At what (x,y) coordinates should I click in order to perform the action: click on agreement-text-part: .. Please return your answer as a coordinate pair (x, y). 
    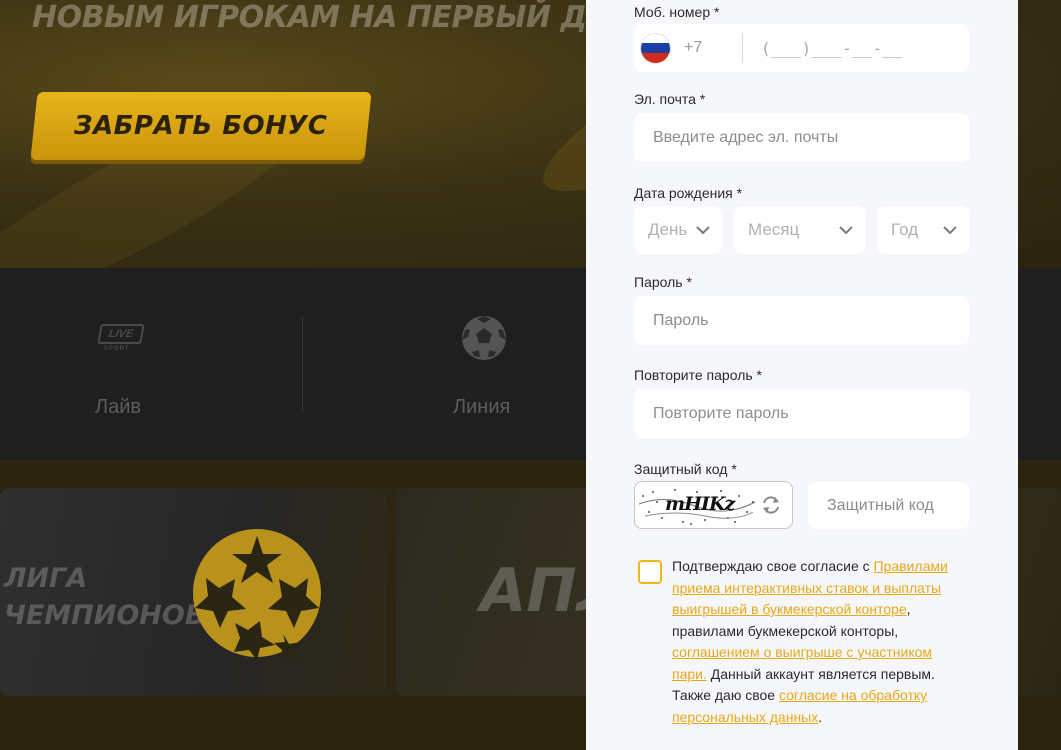
    Looking at the image, I should click on (820, 716).